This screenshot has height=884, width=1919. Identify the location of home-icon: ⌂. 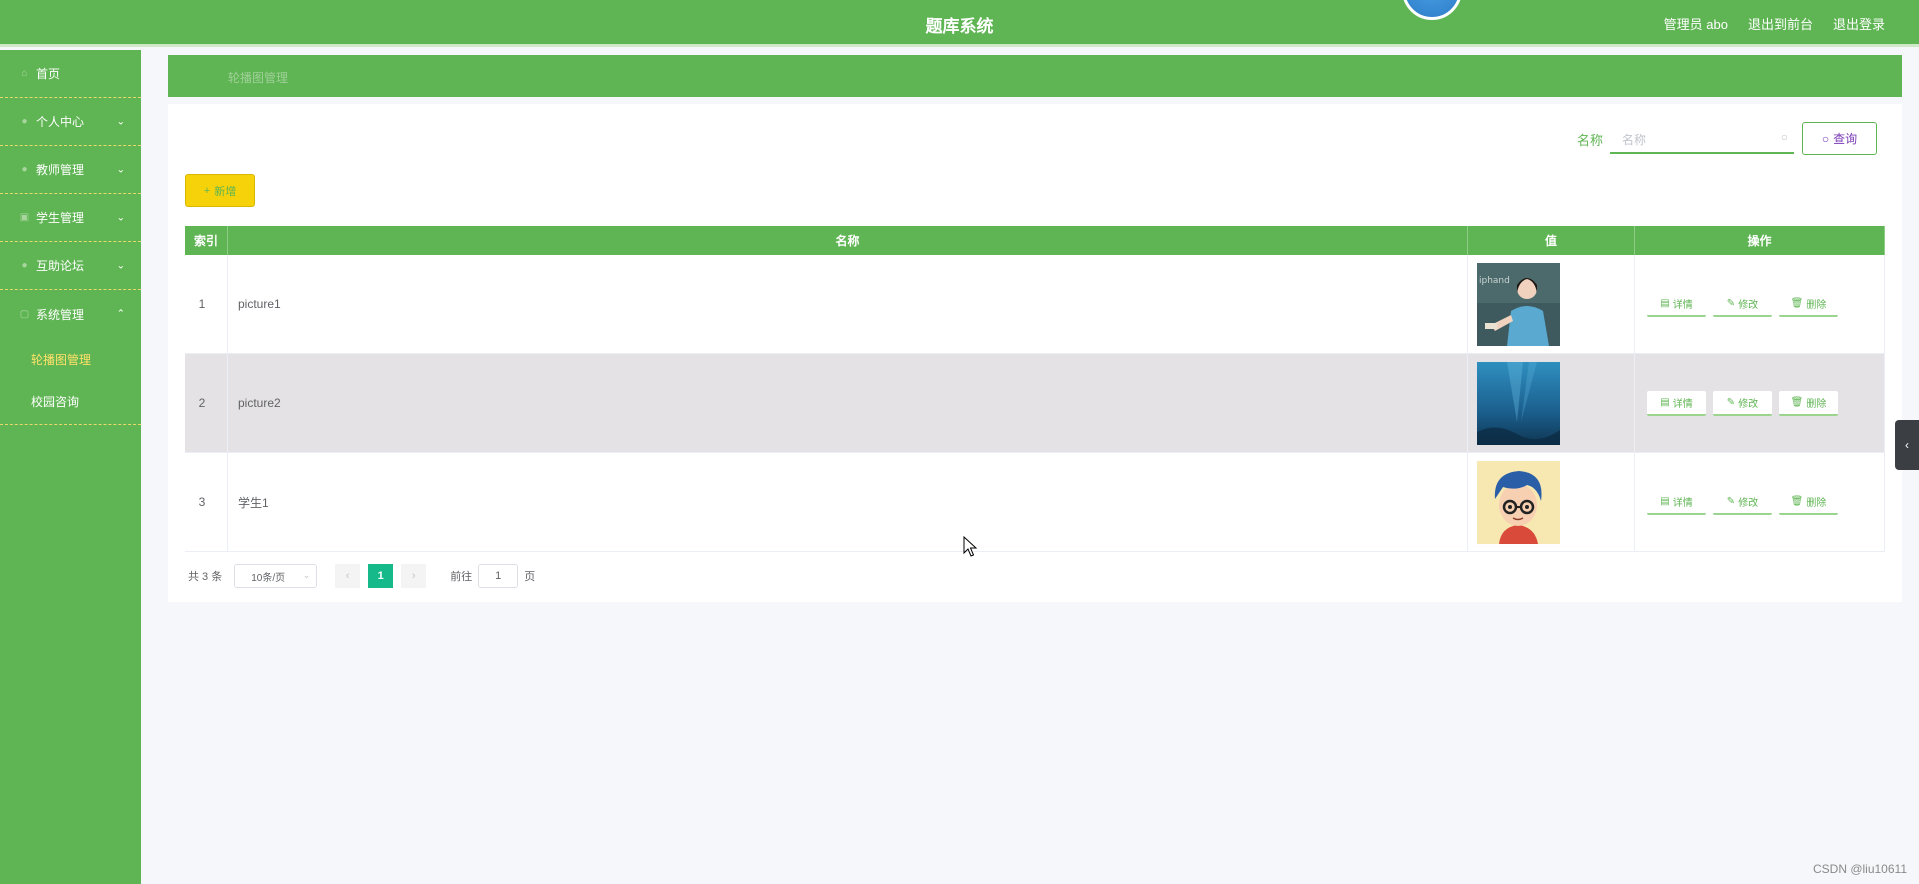
(24, 73).